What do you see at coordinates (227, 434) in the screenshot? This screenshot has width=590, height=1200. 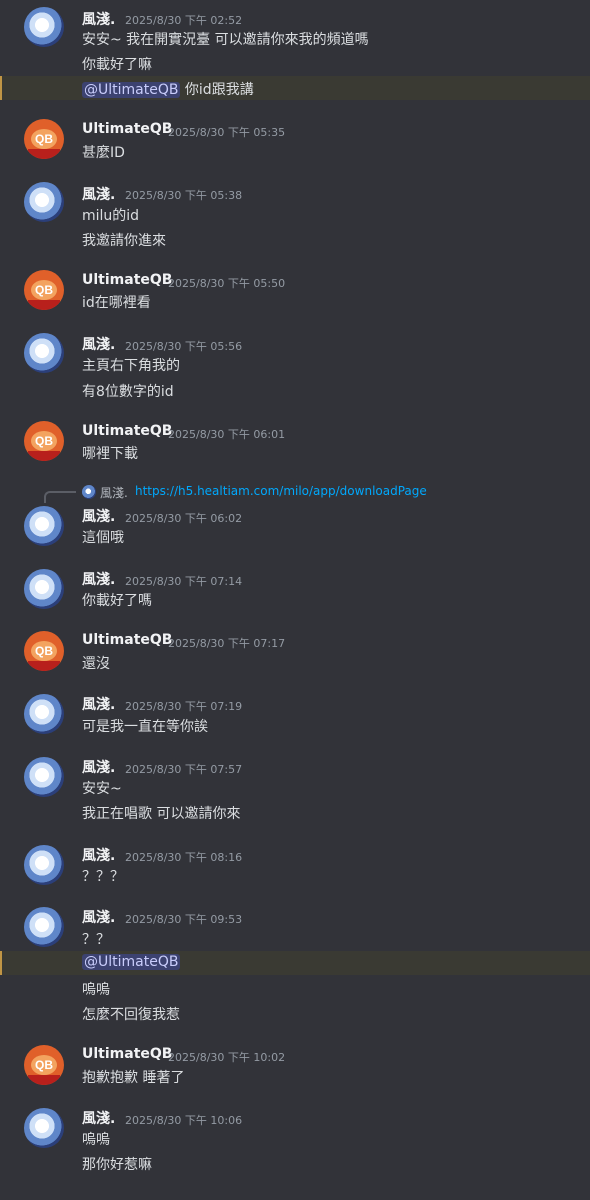 I see `timestamp: 2025/8/30 下午 06:01` at bounding box center [227, 434].